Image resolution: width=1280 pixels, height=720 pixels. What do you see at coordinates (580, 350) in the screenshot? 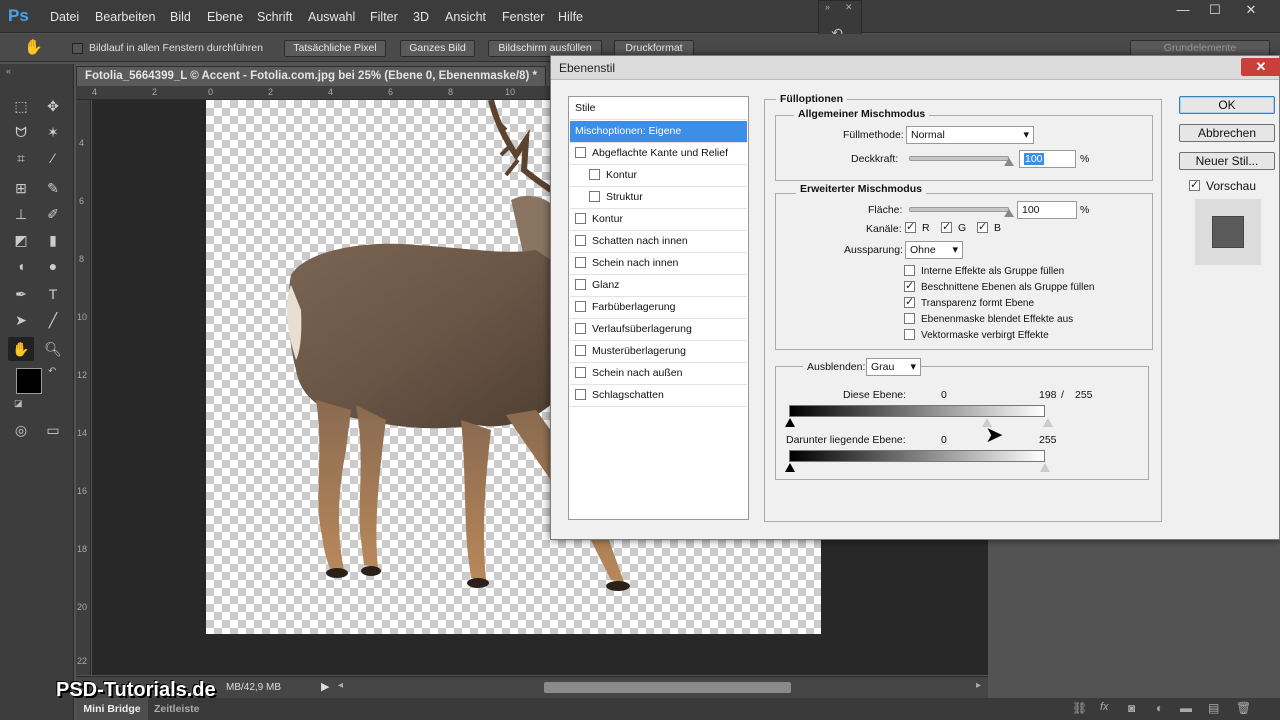
I see `pattern-overlay-checkbox` at bounding box center [580, 350].